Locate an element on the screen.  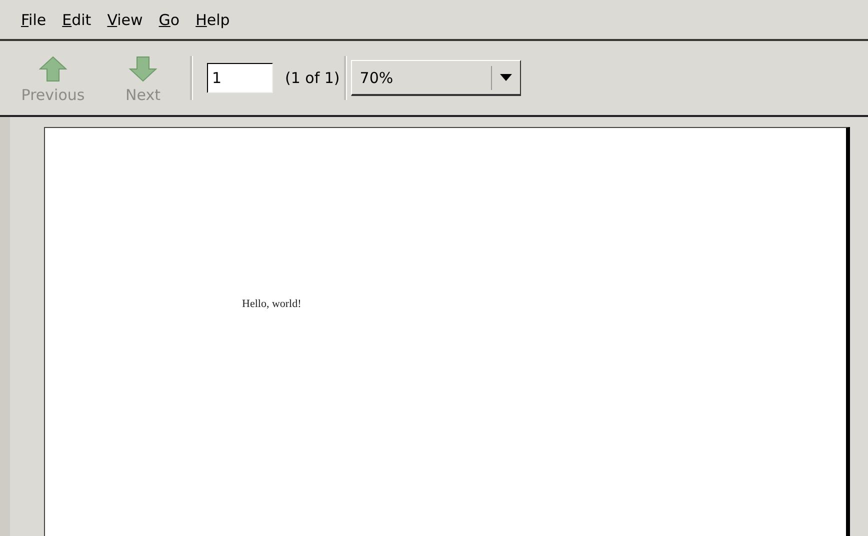
arrow-up-icon is located at coordinates (53, 69).